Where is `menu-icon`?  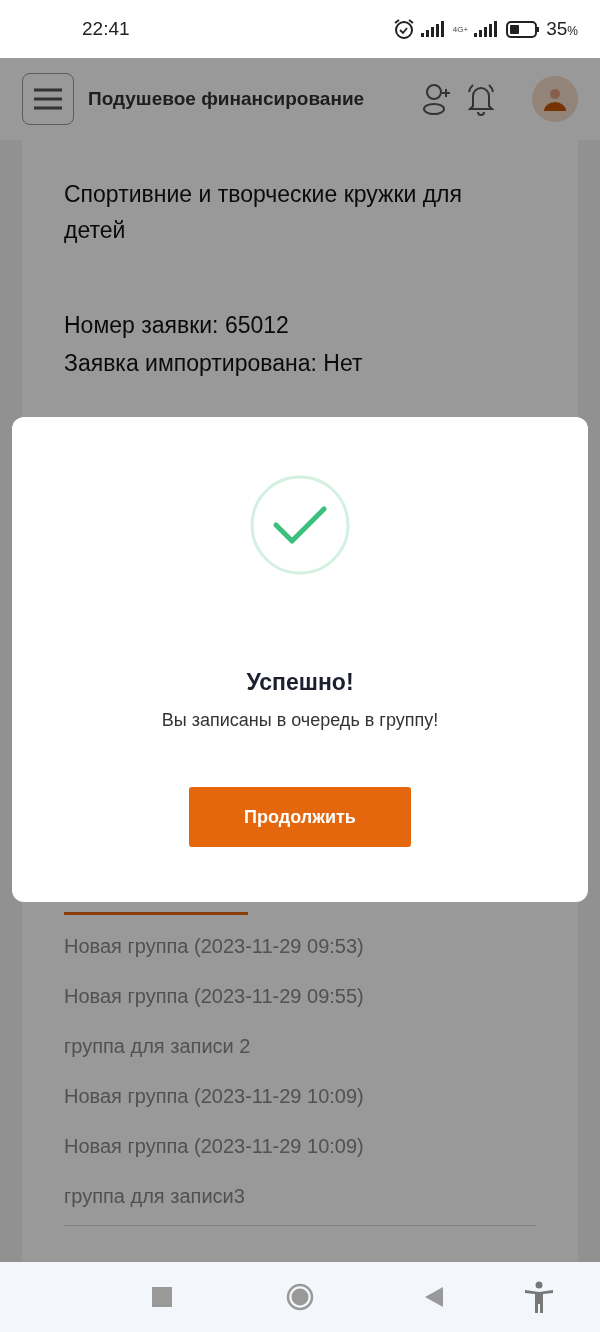
menu-icon is located at coordinates (48, 99).